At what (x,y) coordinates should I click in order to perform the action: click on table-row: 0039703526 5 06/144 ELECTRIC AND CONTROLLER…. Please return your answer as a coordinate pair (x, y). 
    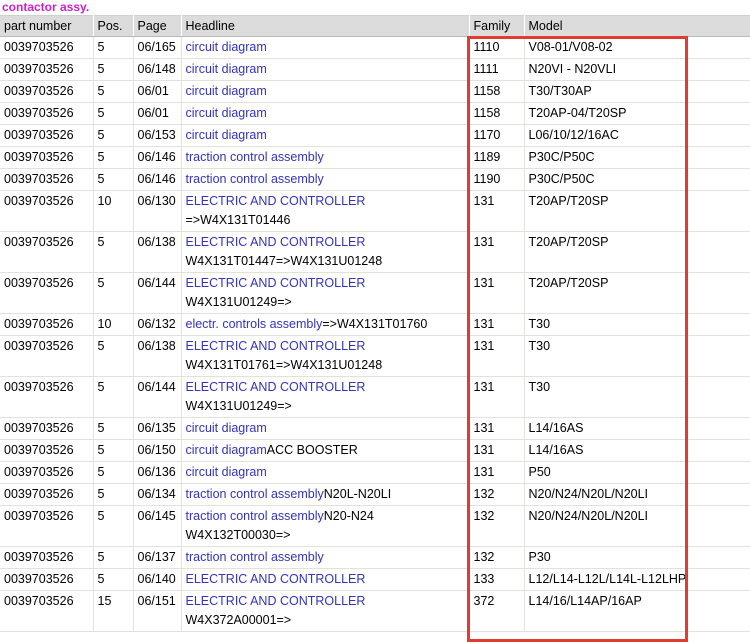
    Looking at the image, I should click on (375, 397).